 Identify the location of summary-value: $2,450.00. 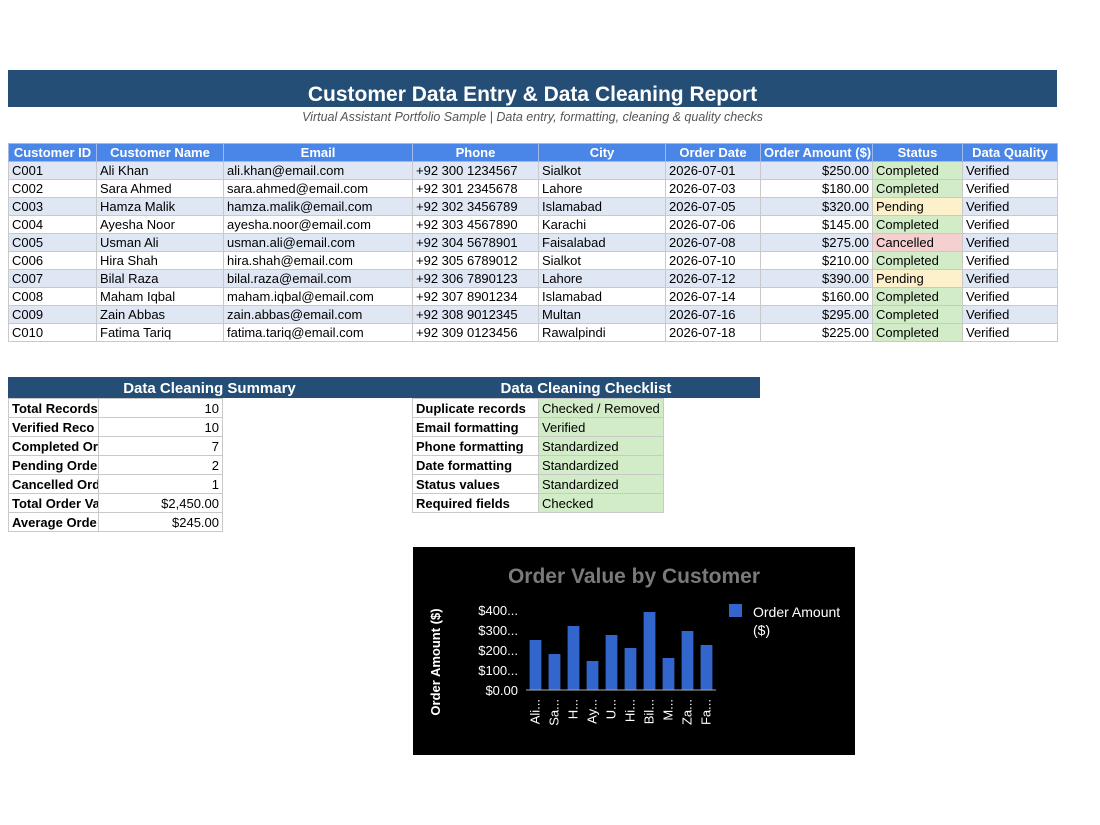
(160, 503).